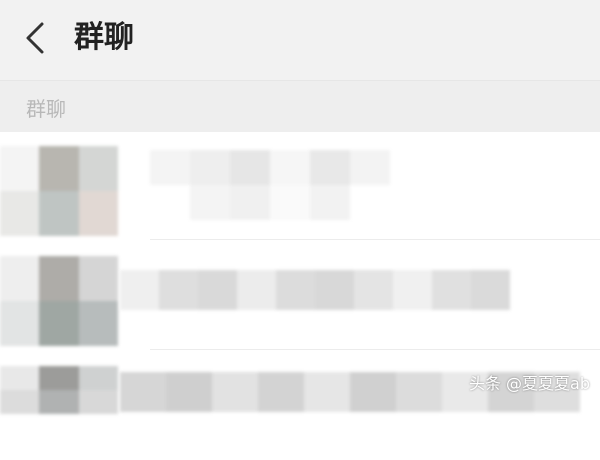  What do you see at coordinates (529, 383) in the screenshot?
I see `watermark: 头条 @夏夏夏ab` at bounding box center [529, 383].